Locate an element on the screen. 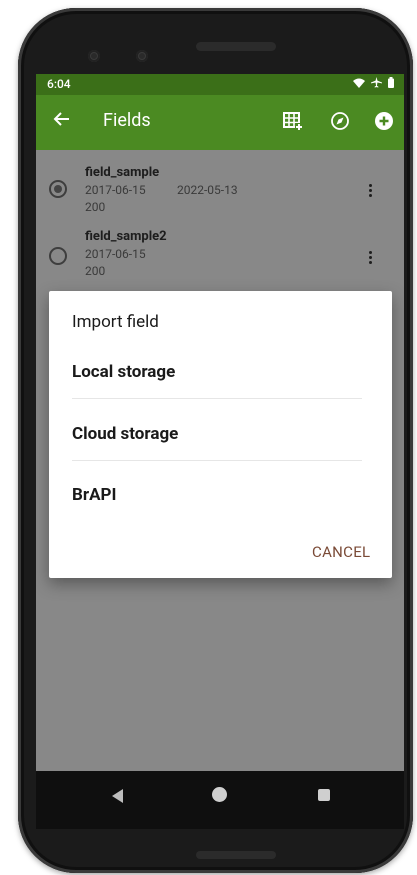  front-camera-icon is located at coordinates (94, 56).